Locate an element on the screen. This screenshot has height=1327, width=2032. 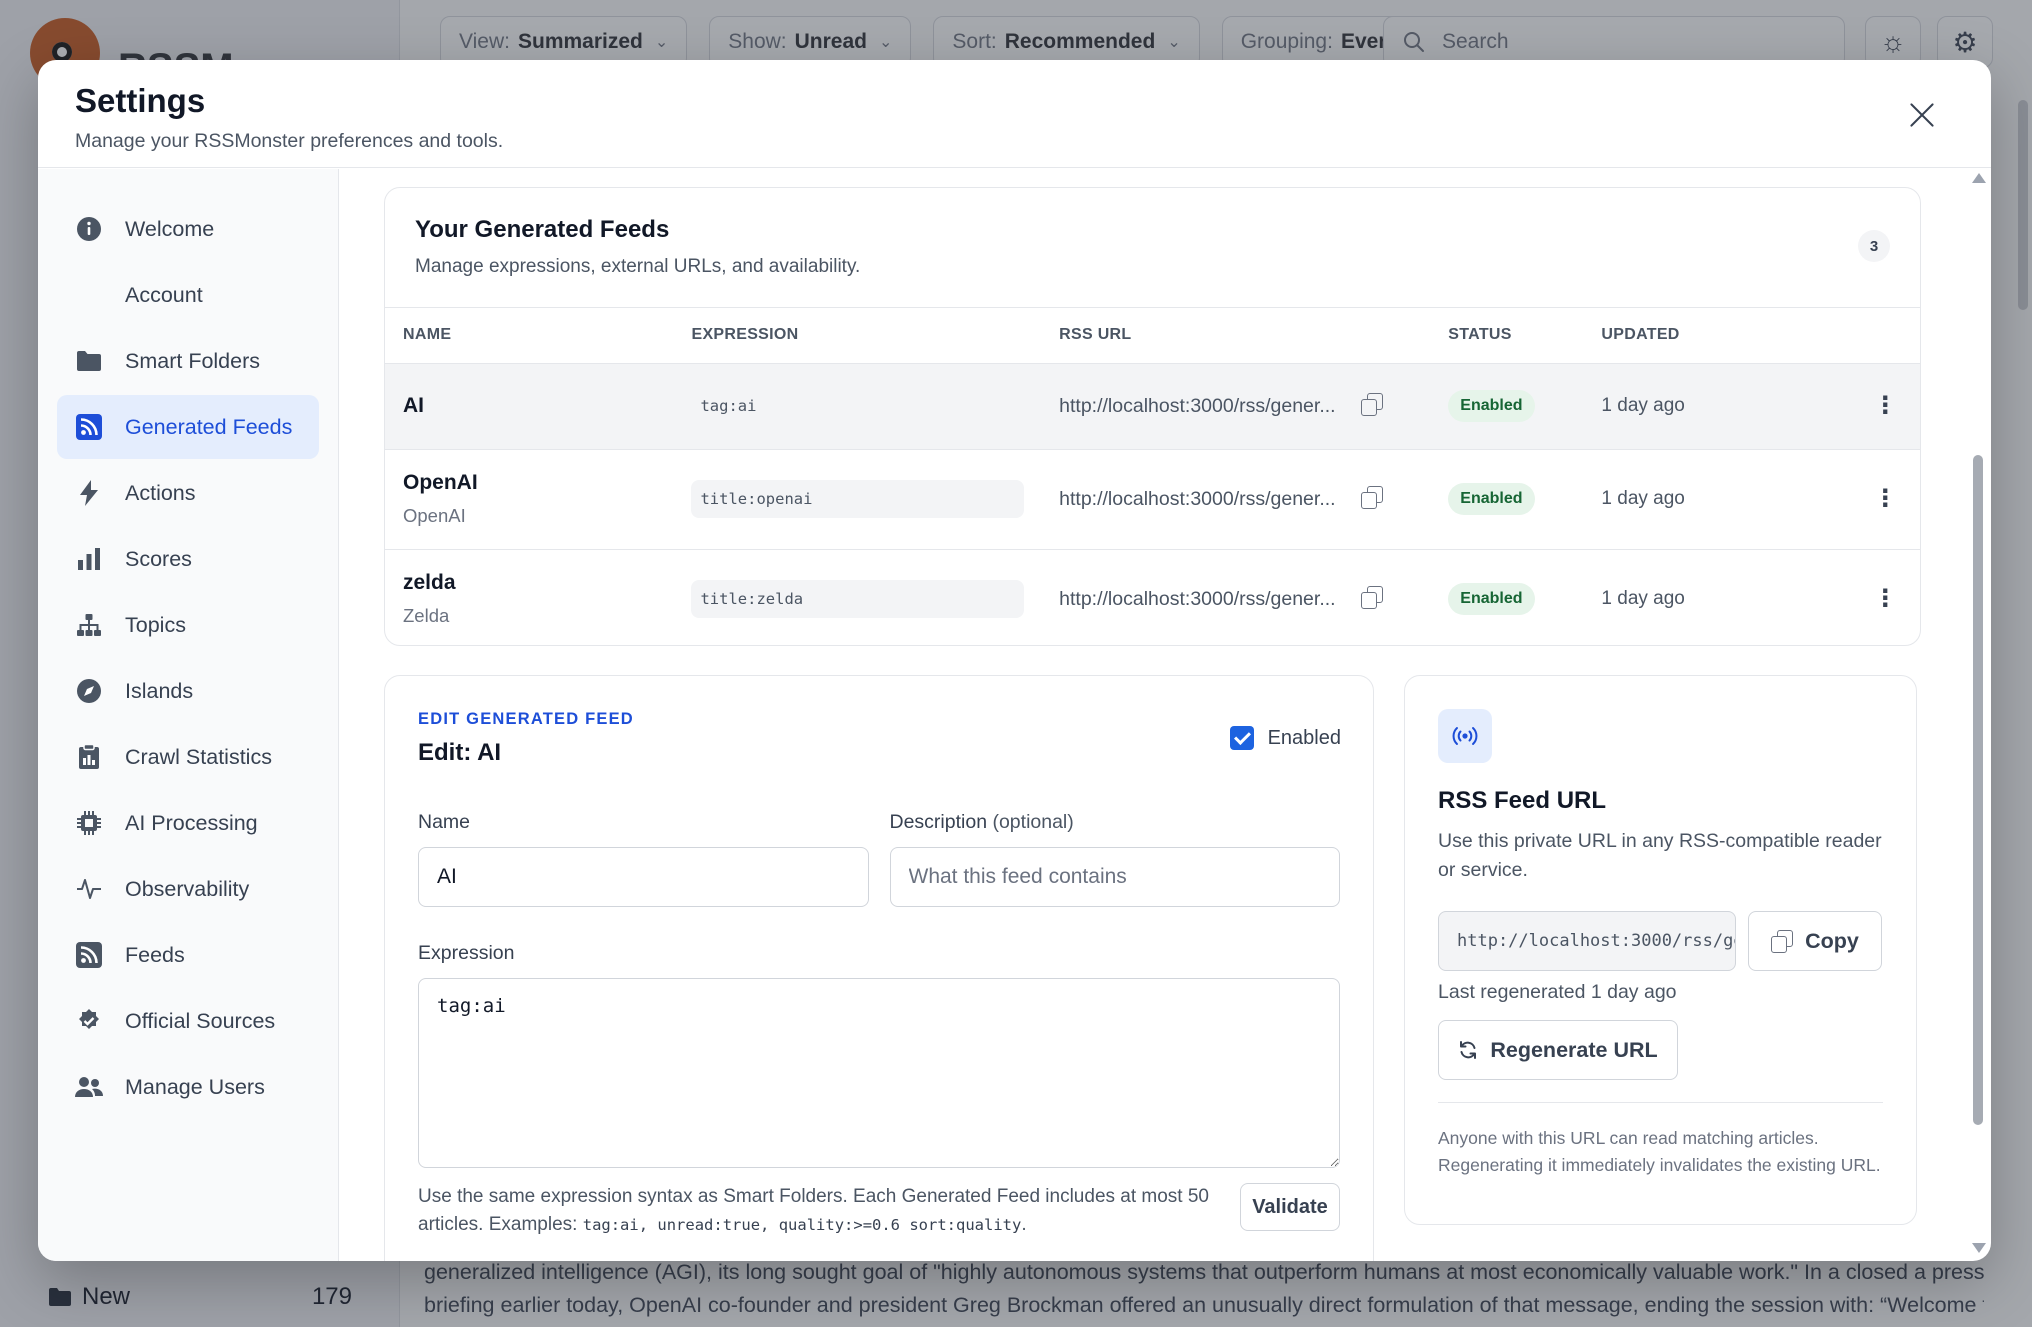
column-header-name: NAME is located at coordinates (529, 336).